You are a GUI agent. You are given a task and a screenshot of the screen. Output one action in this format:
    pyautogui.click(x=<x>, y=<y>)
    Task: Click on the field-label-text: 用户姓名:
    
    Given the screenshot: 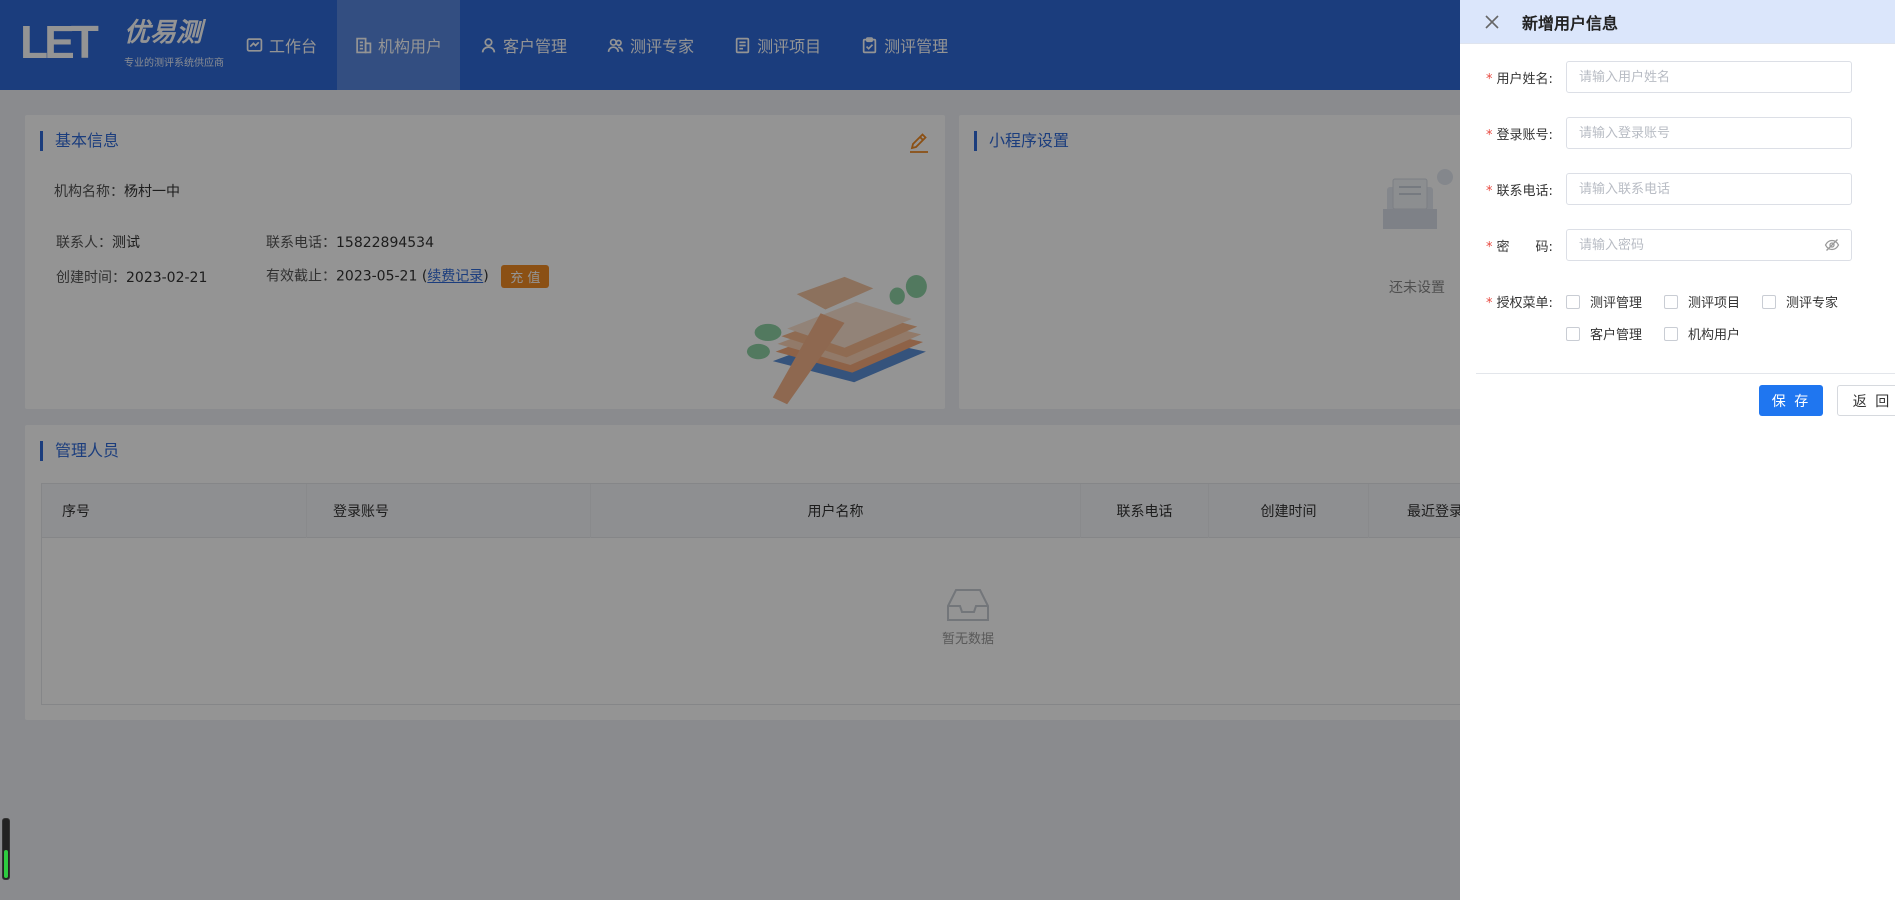 What is the action you would take?
    pyautogui.click(x=1524, y=79)
    